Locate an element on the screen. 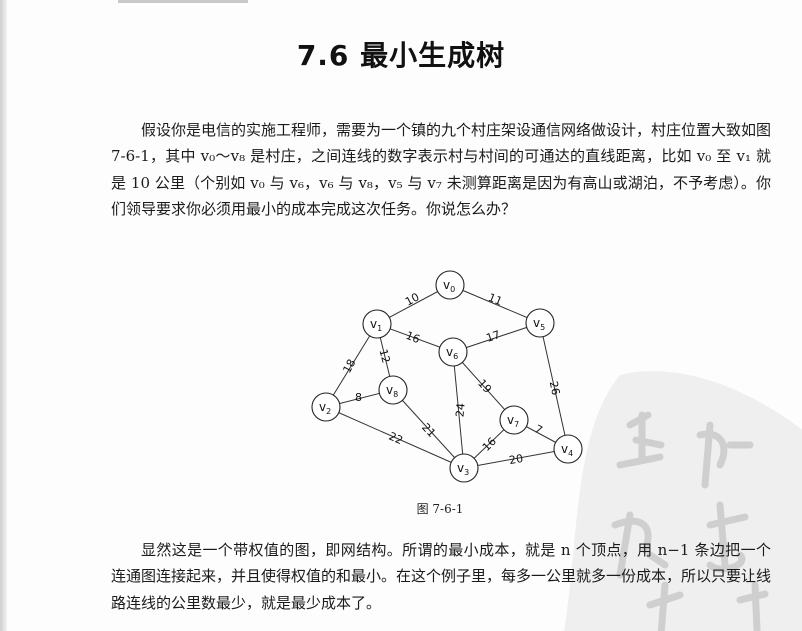 This screenshot has height=631, width=802. weight-v0-v5: 11 is located at coordinates (495, 299).